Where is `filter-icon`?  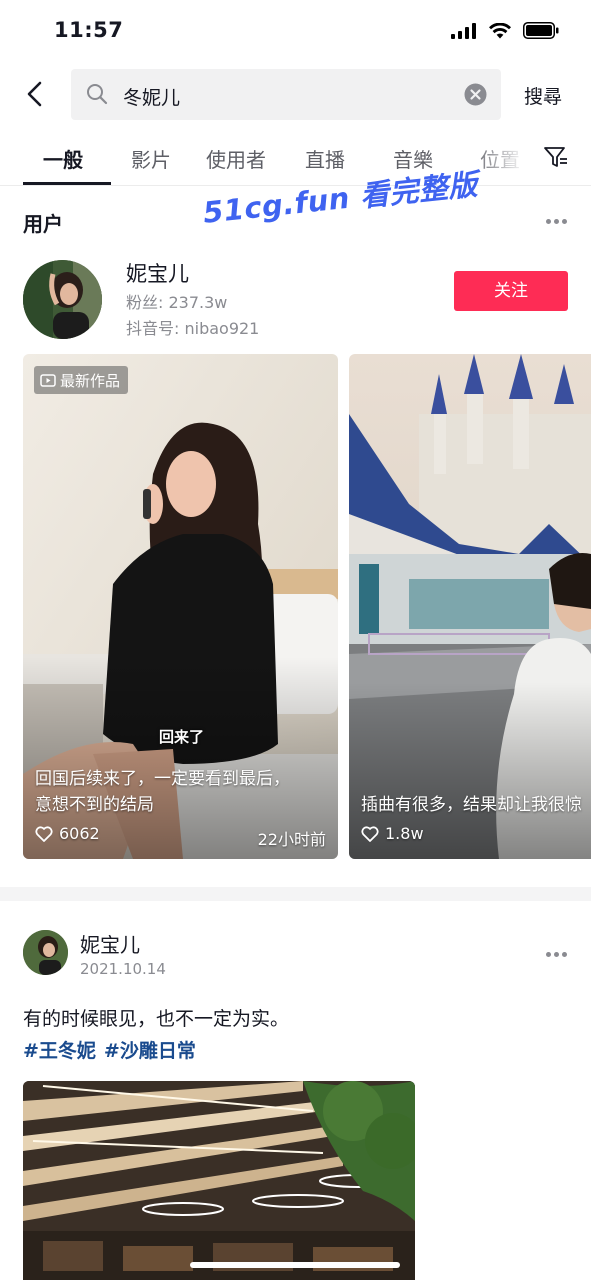 filter-icon is located at coordinates (556, 159).